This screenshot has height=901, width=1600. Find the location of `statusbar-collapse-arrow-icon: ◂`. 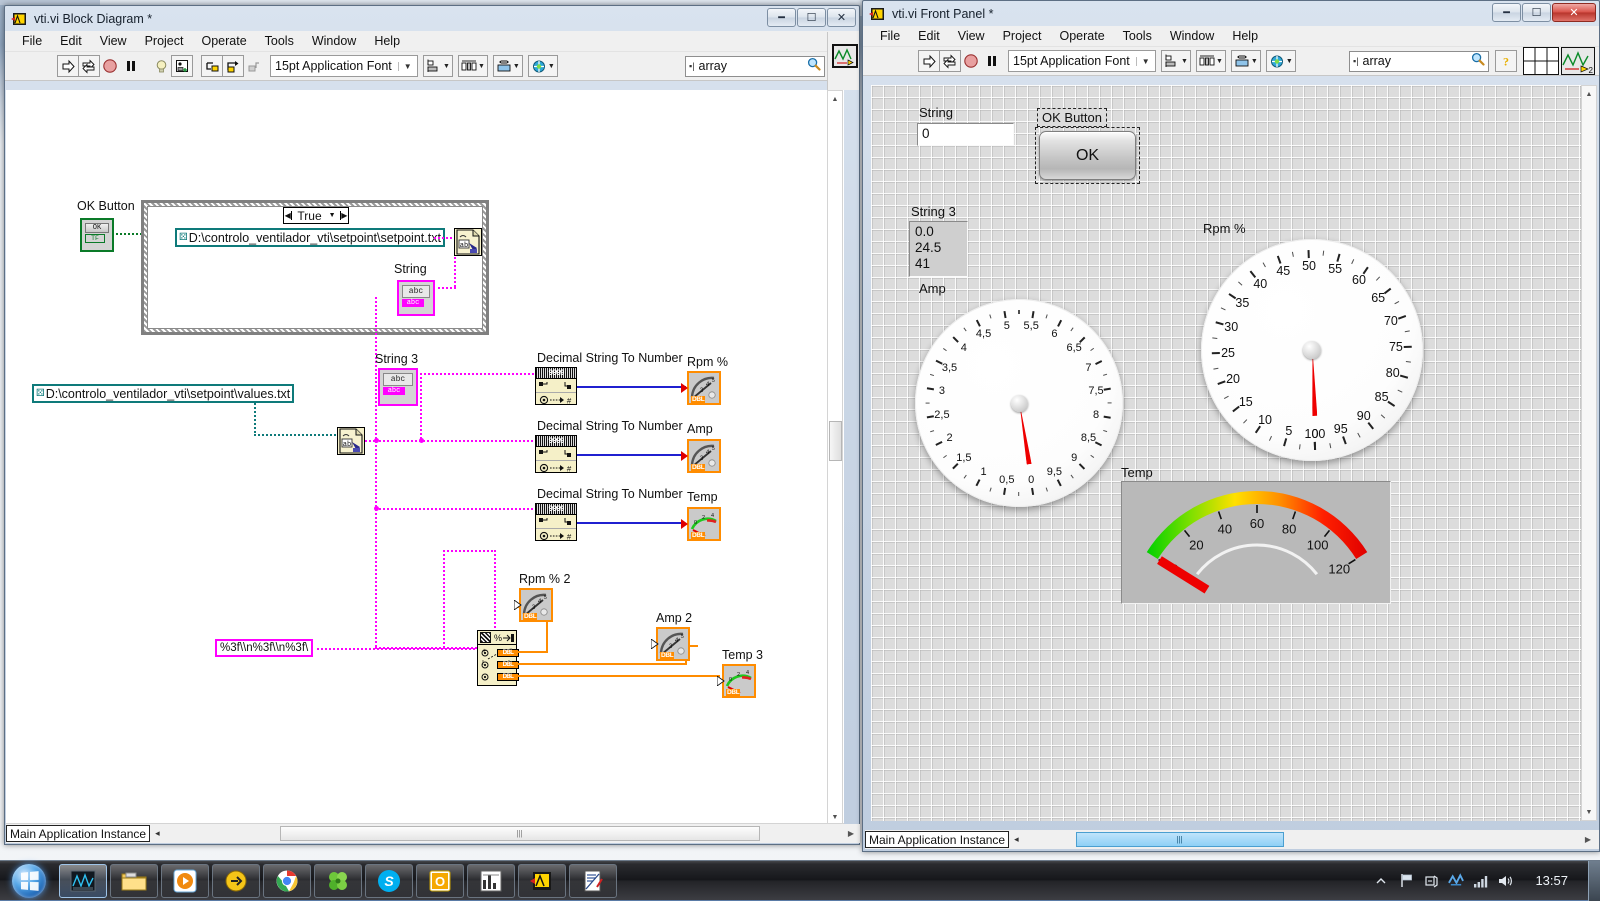

statusbar-collapse-arrow-icon: ◂ is located at coordinates (157, 833).